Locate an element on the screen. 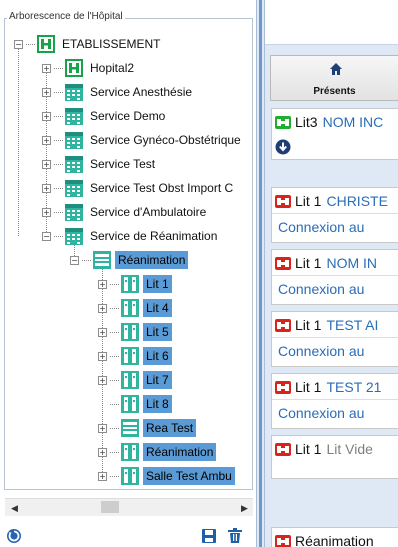 The height and width of the screenshot is (547, 398). splitter-grip is located at coordinates (260, 273).